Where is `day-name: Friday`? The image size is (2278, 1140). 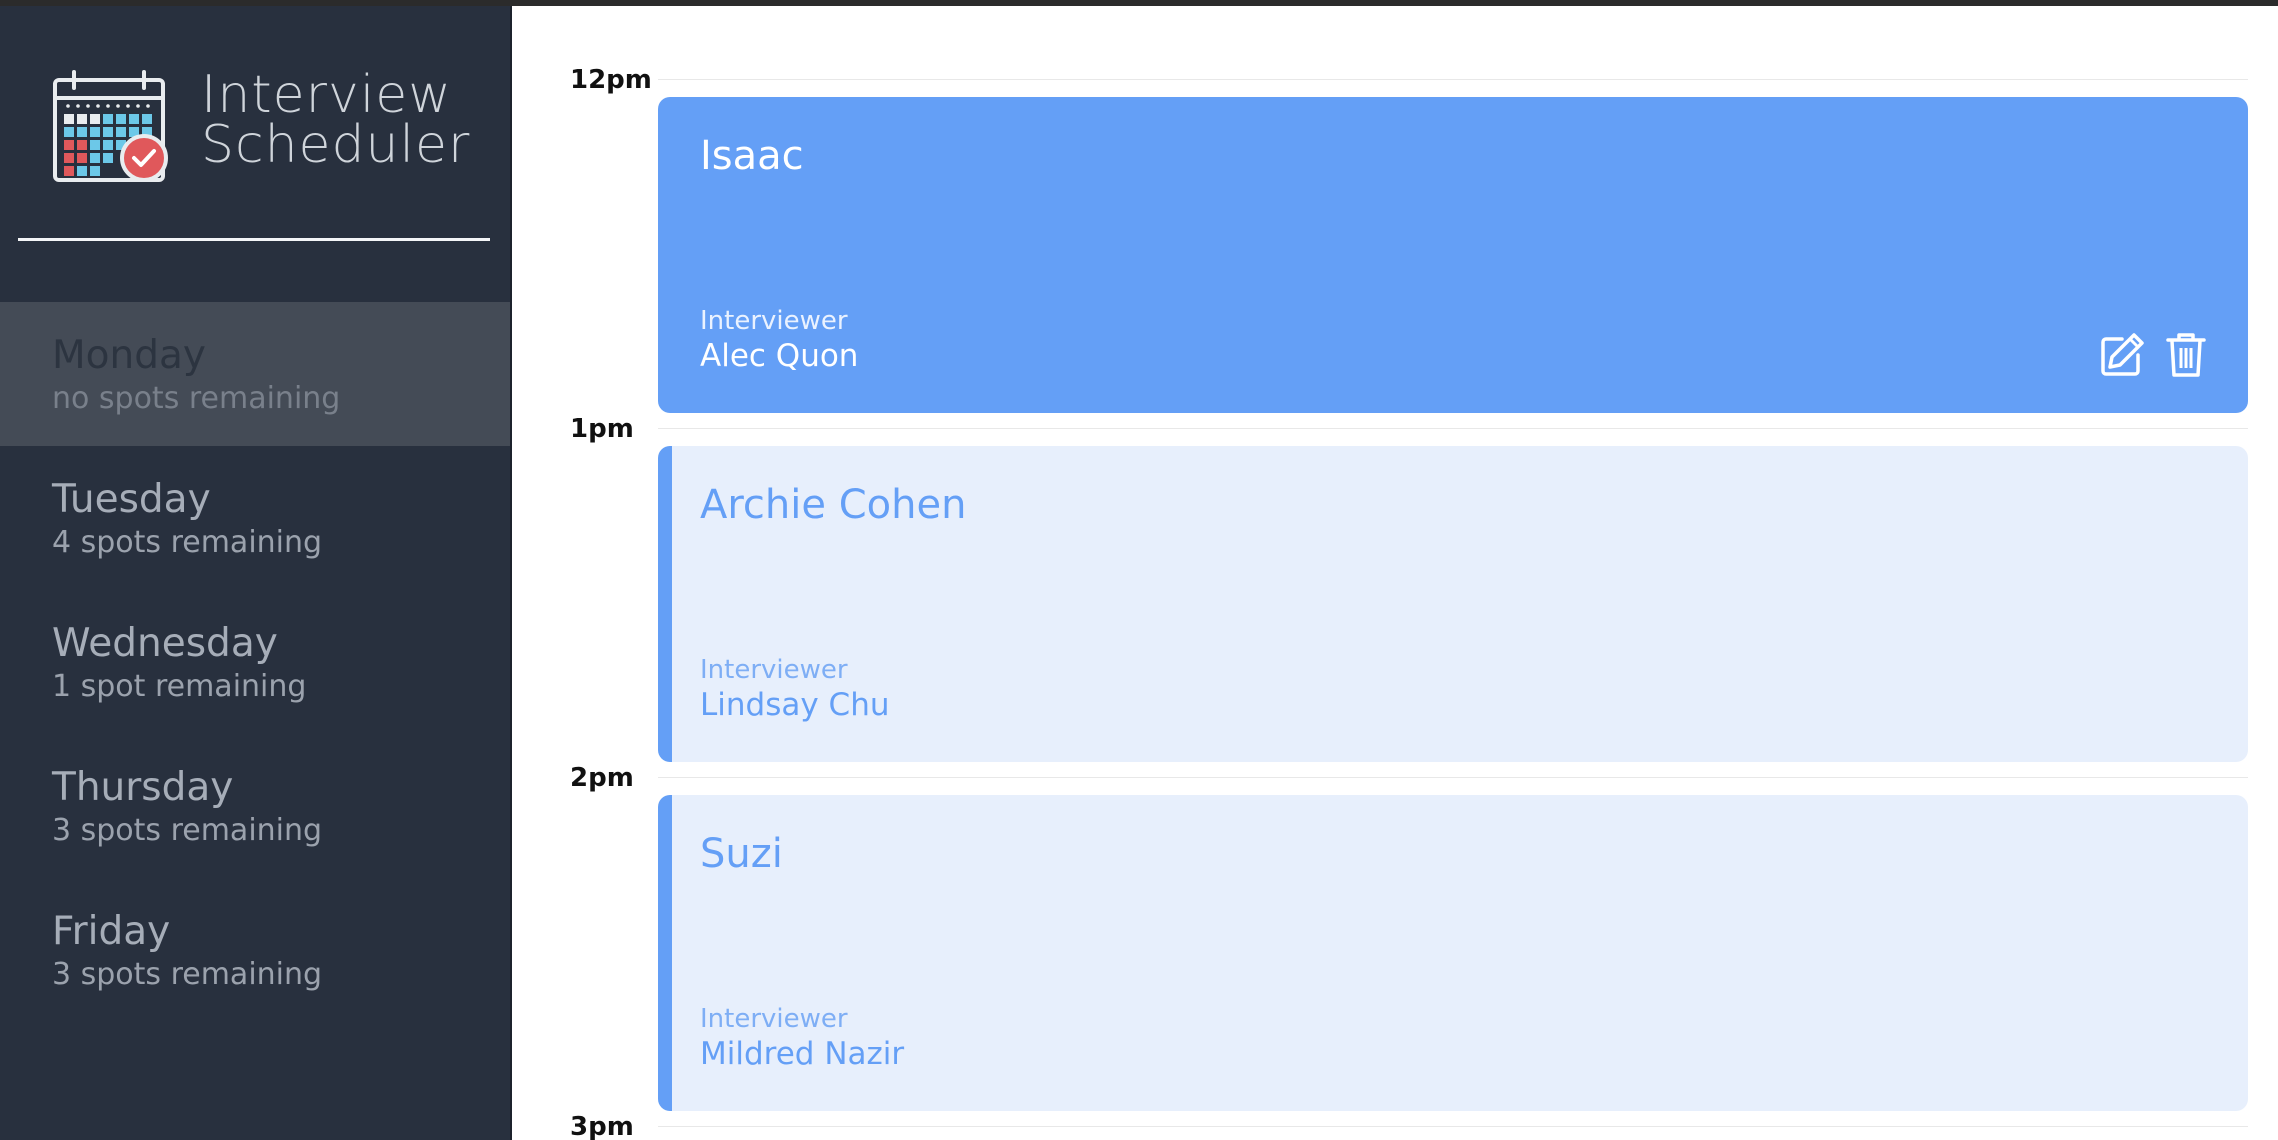
day-name: Friday is located at coordinates (111, 931).